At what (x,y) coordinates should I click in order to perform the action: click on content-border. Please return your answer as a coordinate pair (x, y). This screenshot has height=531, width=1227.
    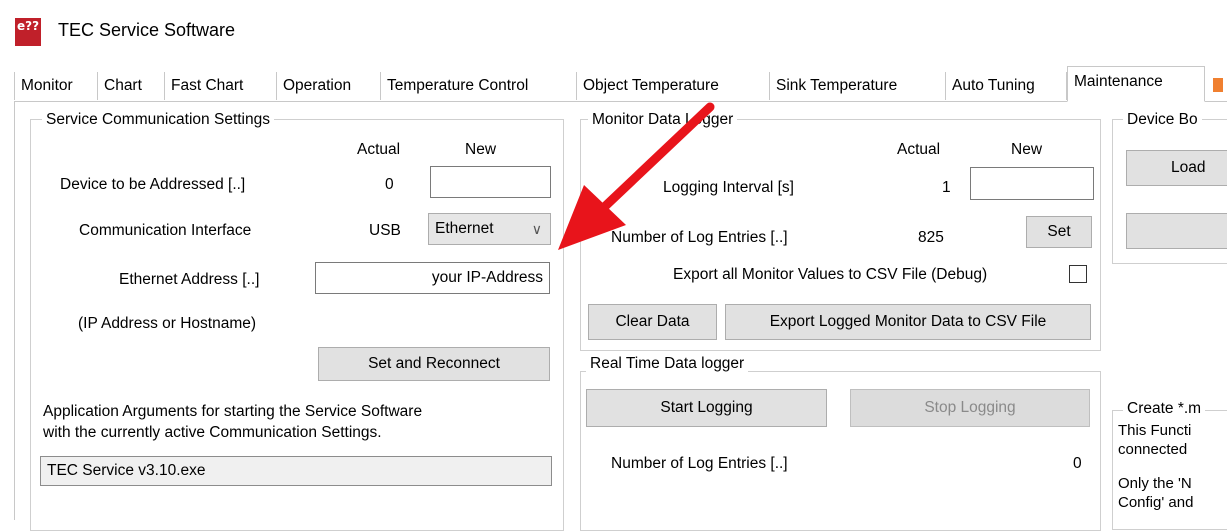
    Looking at the image, I should click on (14, 310).